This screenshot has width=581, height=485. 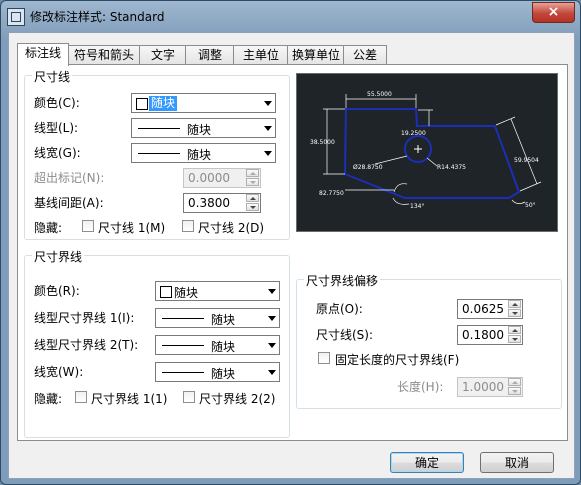 I want to click on suppress-ext-line-2-label: 尺寸界线 2(2), so click(x=237, y=399).